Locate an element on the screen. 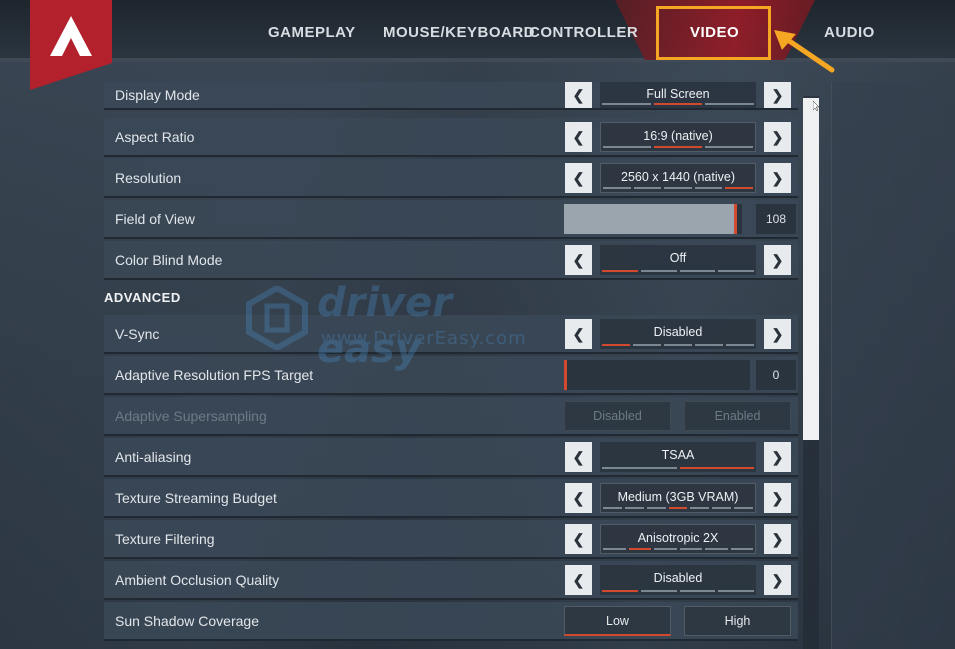 This screenshot has height=649, width=955. adaptive-fps-value: 0 is located at coordinates (776, 375).